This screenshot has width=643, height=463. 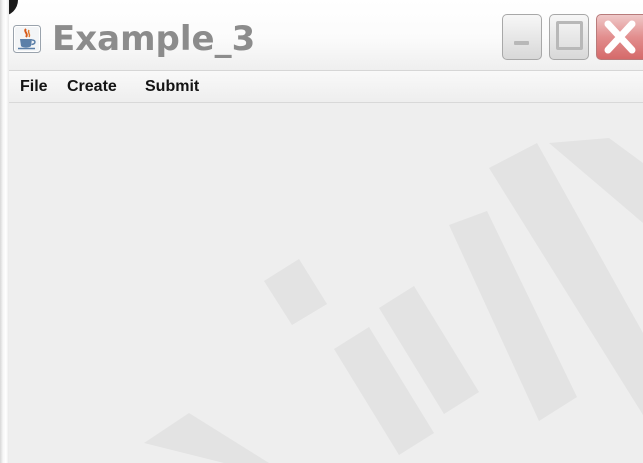 What do you see at coordinates (522, 37) in the screenshot?
I see `minimize-button` at bounding box center [522, 37].